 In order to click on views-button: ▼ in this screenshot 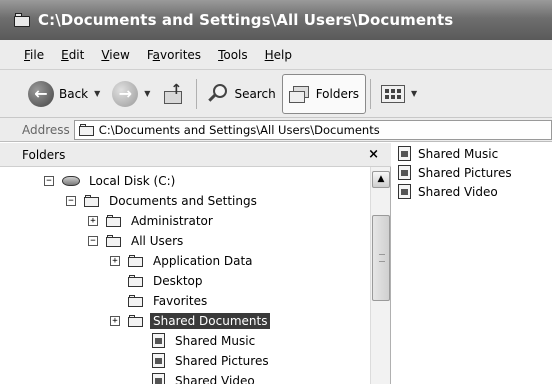, I will do `click(399, 94)`.